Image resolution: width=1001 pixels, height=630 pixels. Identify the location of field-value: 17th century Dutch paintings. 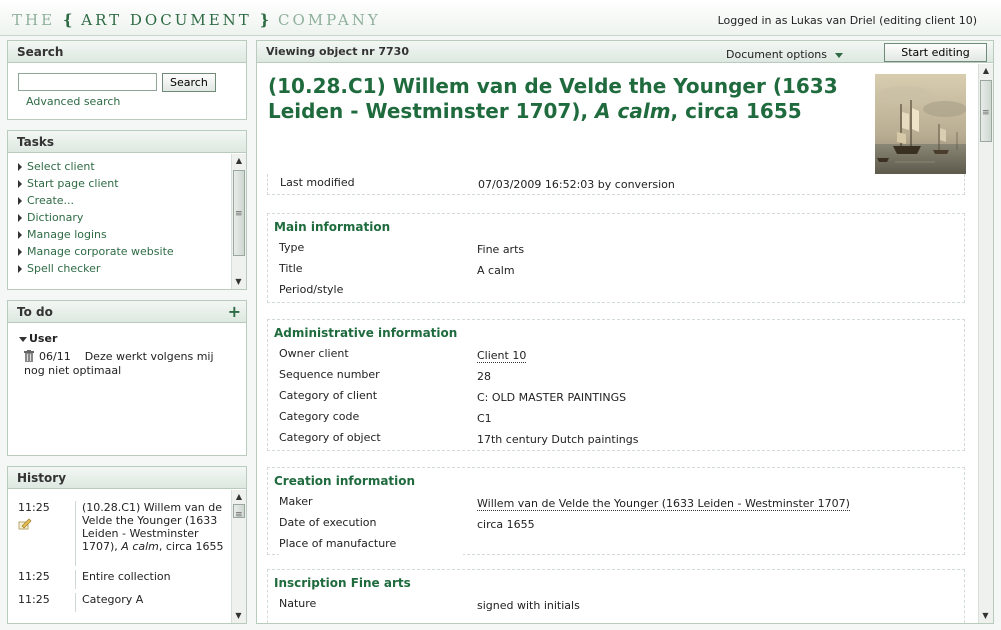
(558, 439).